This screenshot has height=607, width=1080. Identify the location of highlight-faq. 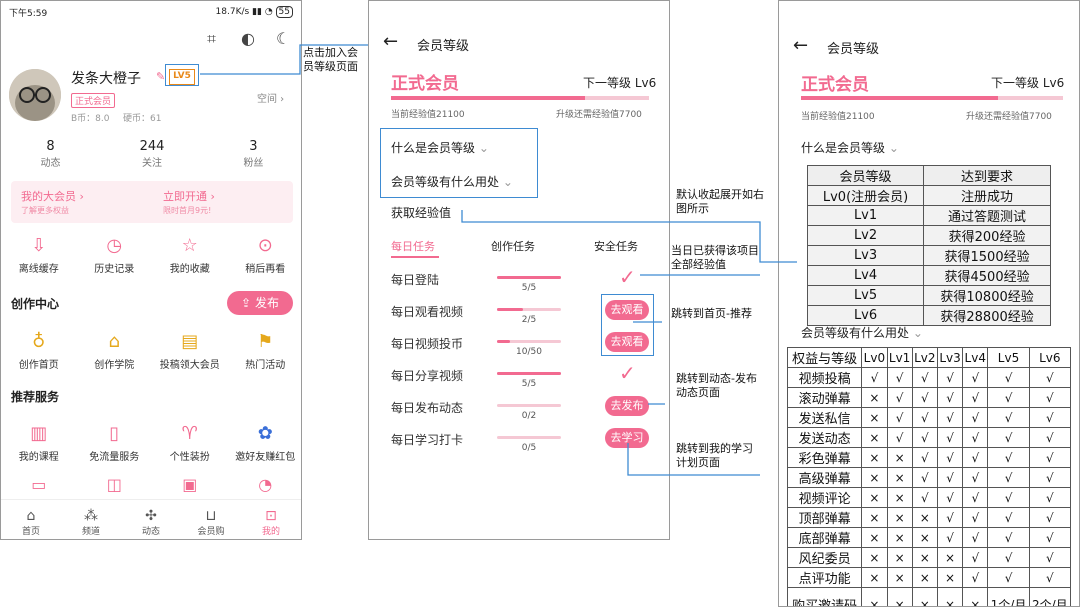
(459, 163).